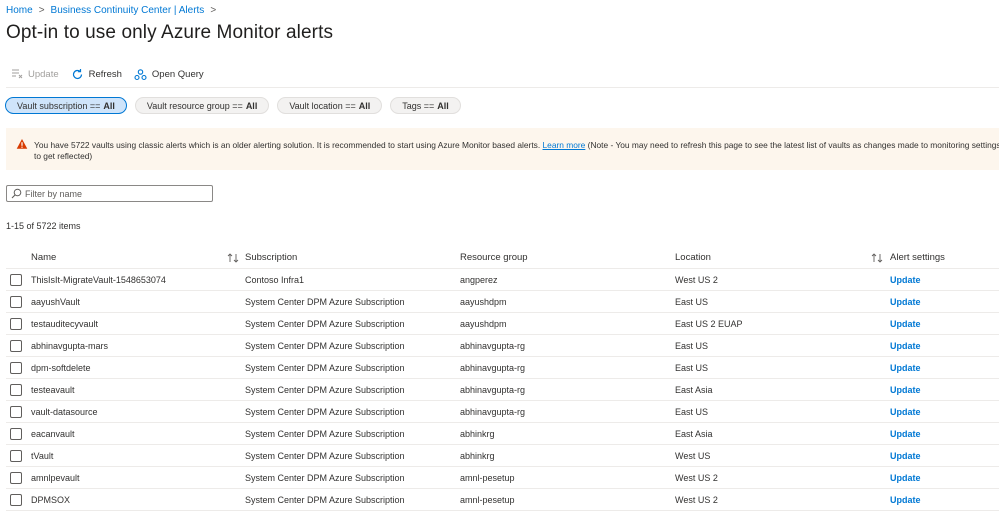 The image size is (999, 515). Describe the element at coordinates (19, 10) in the screenshot. I see `breadcrumb-home: Home` at that location.